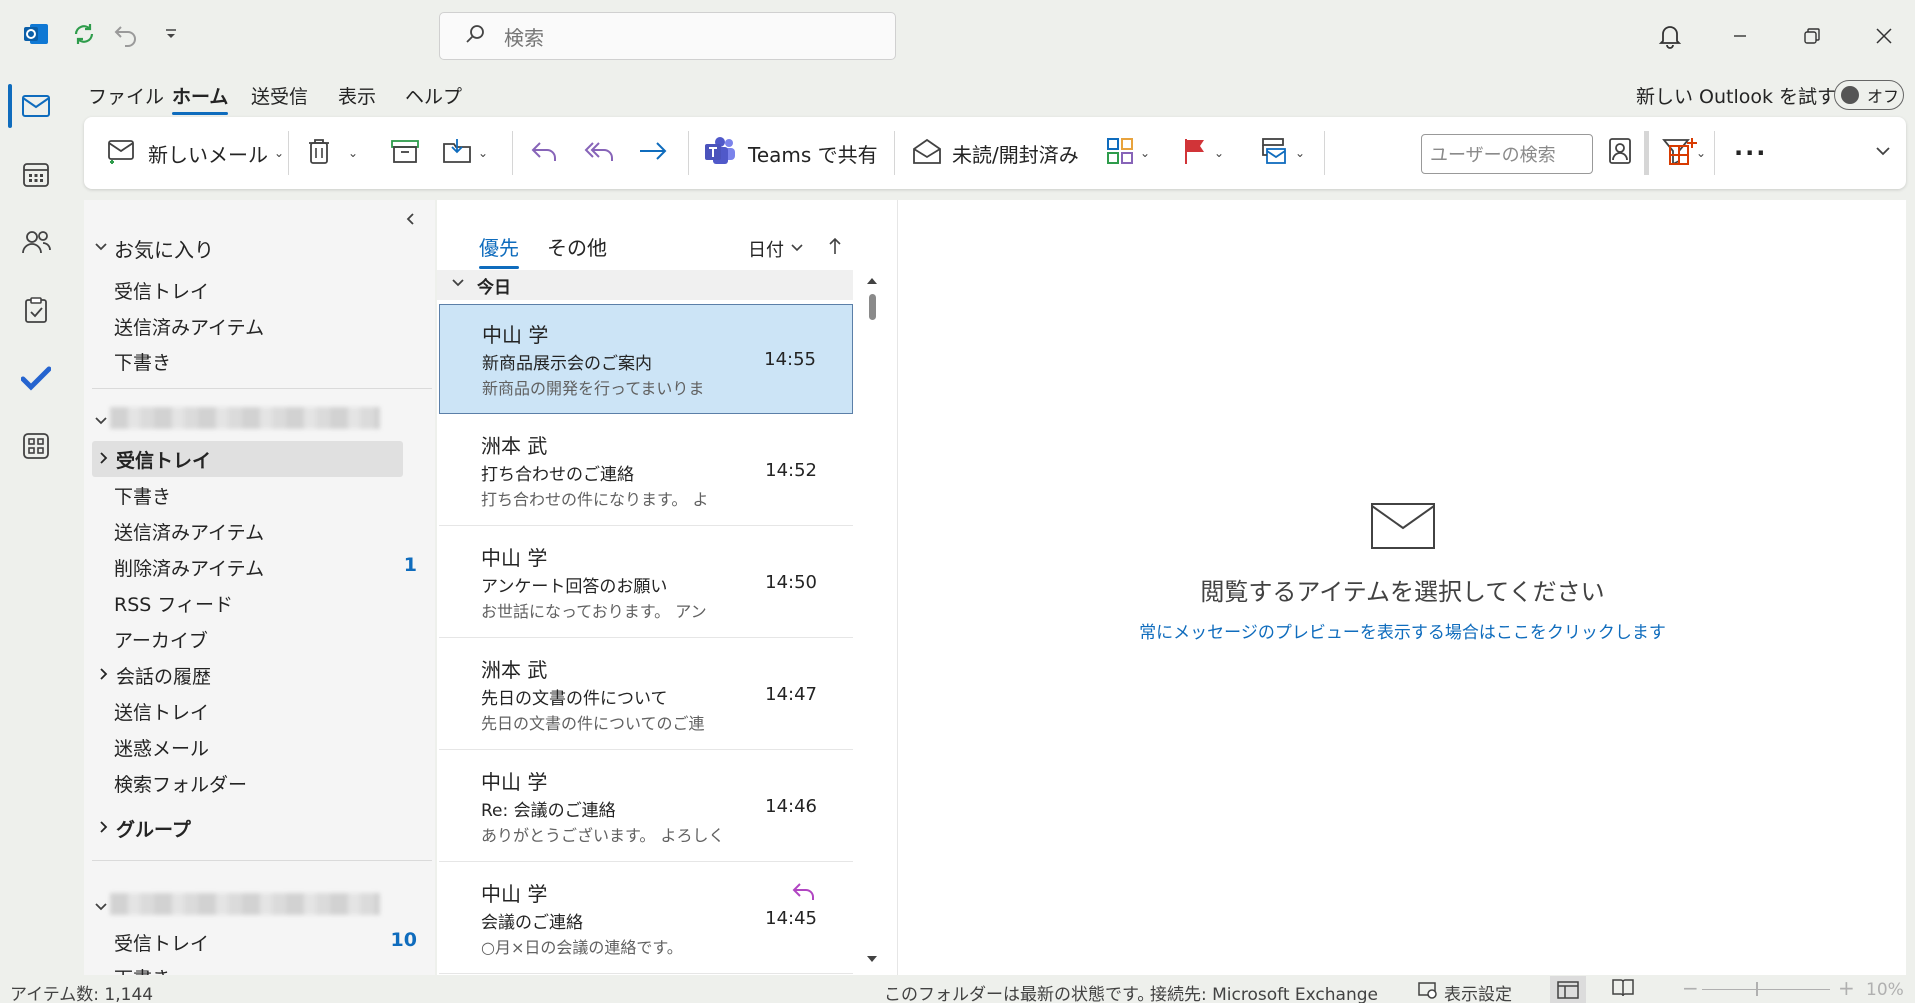 This screenshot has width=1915, height=1003. What do you see at coordinates (161, 290) in the screenshot?
I see `favorite-inbox: 受信トレイ` at bounding box center [161, 290].